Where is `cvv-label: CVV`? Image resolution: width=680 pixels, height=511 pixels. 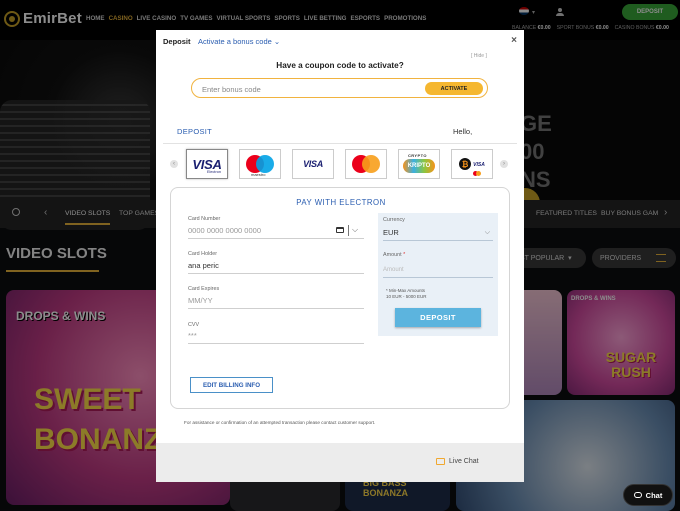
cvv-label: CVV is located at coordinates (194, 325).